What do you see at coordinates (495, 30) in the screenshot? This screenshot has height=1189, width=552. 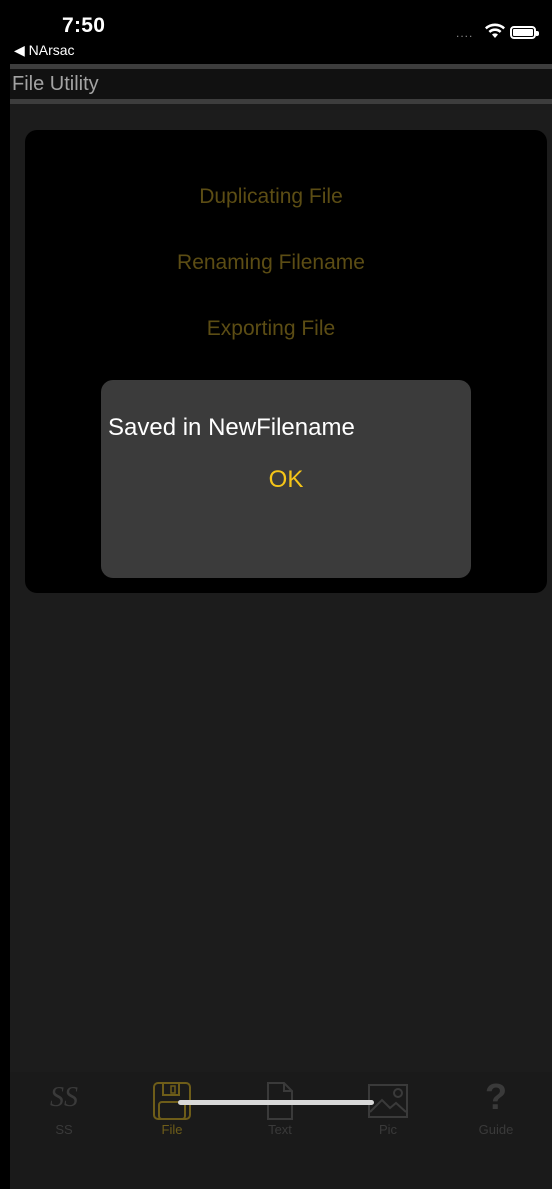 I see `wifi-icon` at bounding box center [495, 30].